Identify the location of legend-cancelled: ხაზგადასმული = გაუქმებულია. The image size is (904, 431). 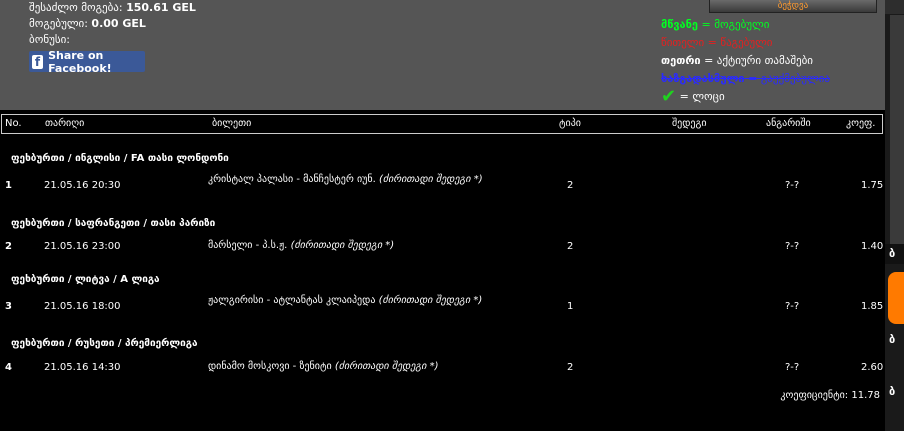
(745, 78).